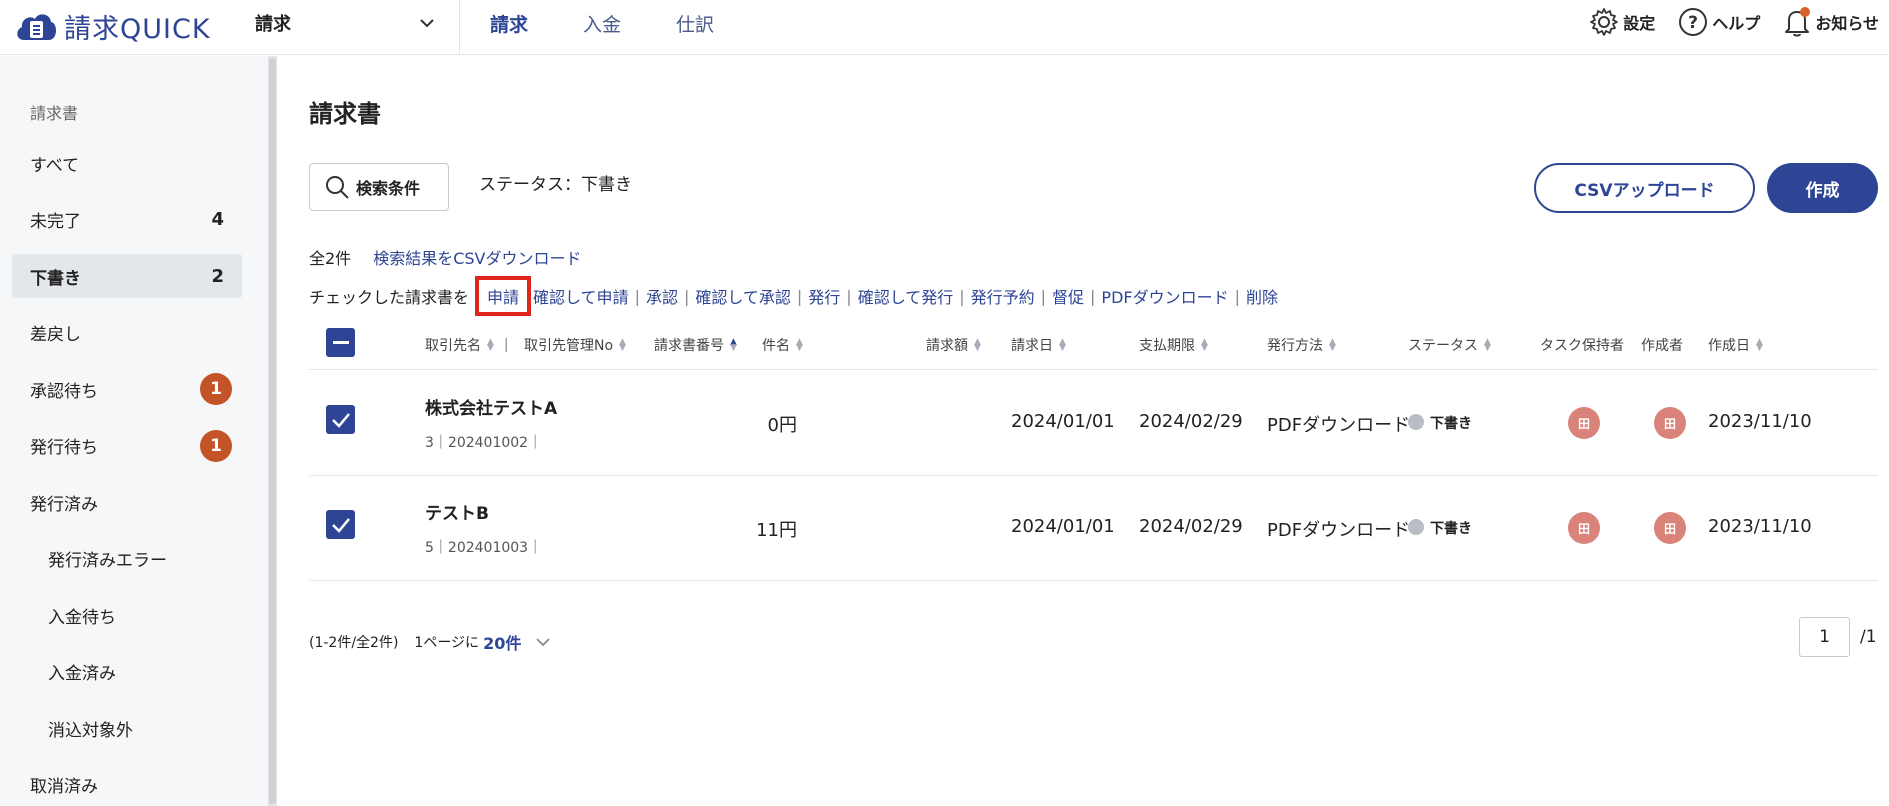 The height and width of the screenshot is (806, 1889). Describe the element at coordinates (127, 784) in the screenshot. I see `sidebar-item-cancelled: 取消済み` at that location.